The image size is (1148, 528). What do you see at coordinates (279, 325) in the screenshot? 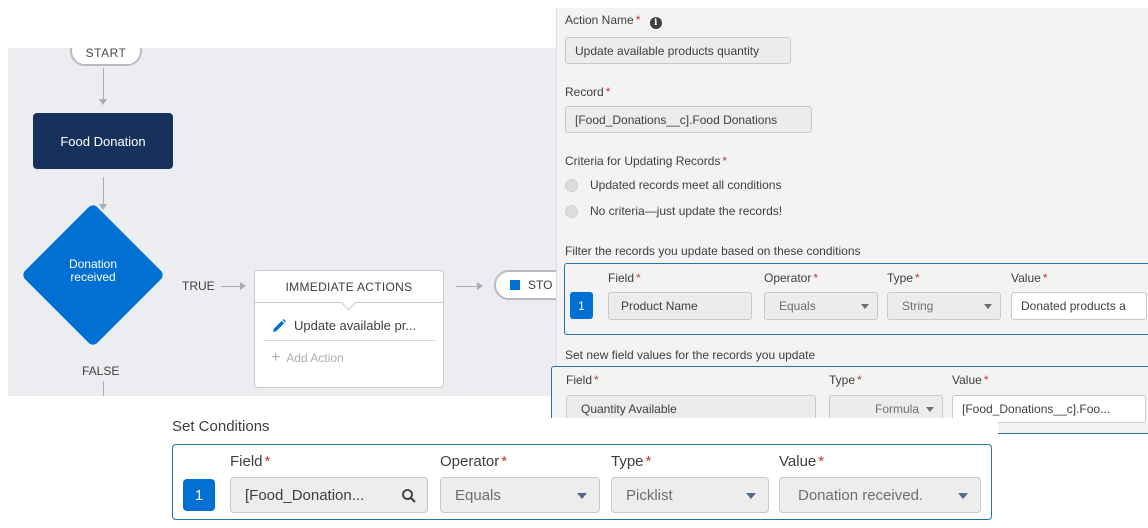
I see `pencil-icon` at bounding box center [279, 325].